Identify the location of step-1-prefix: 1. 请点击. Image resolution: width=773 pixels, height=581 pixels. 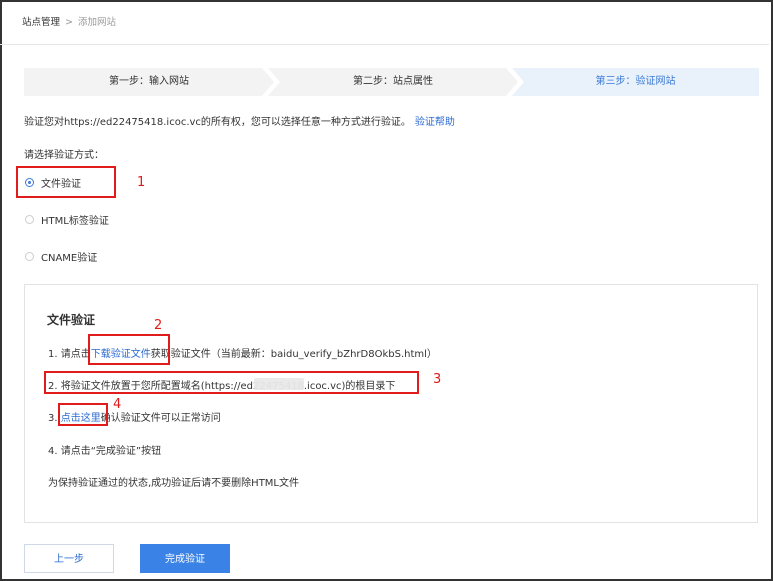
(69, 354).